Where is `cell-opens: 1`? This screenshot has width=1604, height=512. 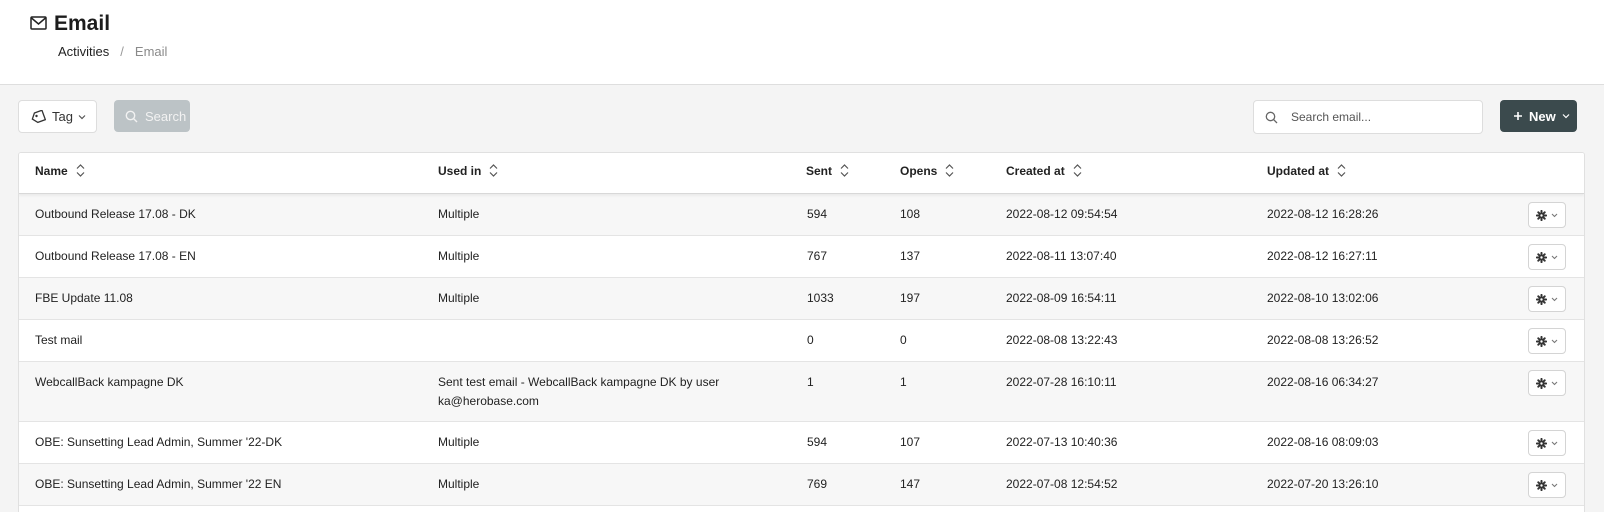
cell-opens: 1 is located at coordinates (903, 382).